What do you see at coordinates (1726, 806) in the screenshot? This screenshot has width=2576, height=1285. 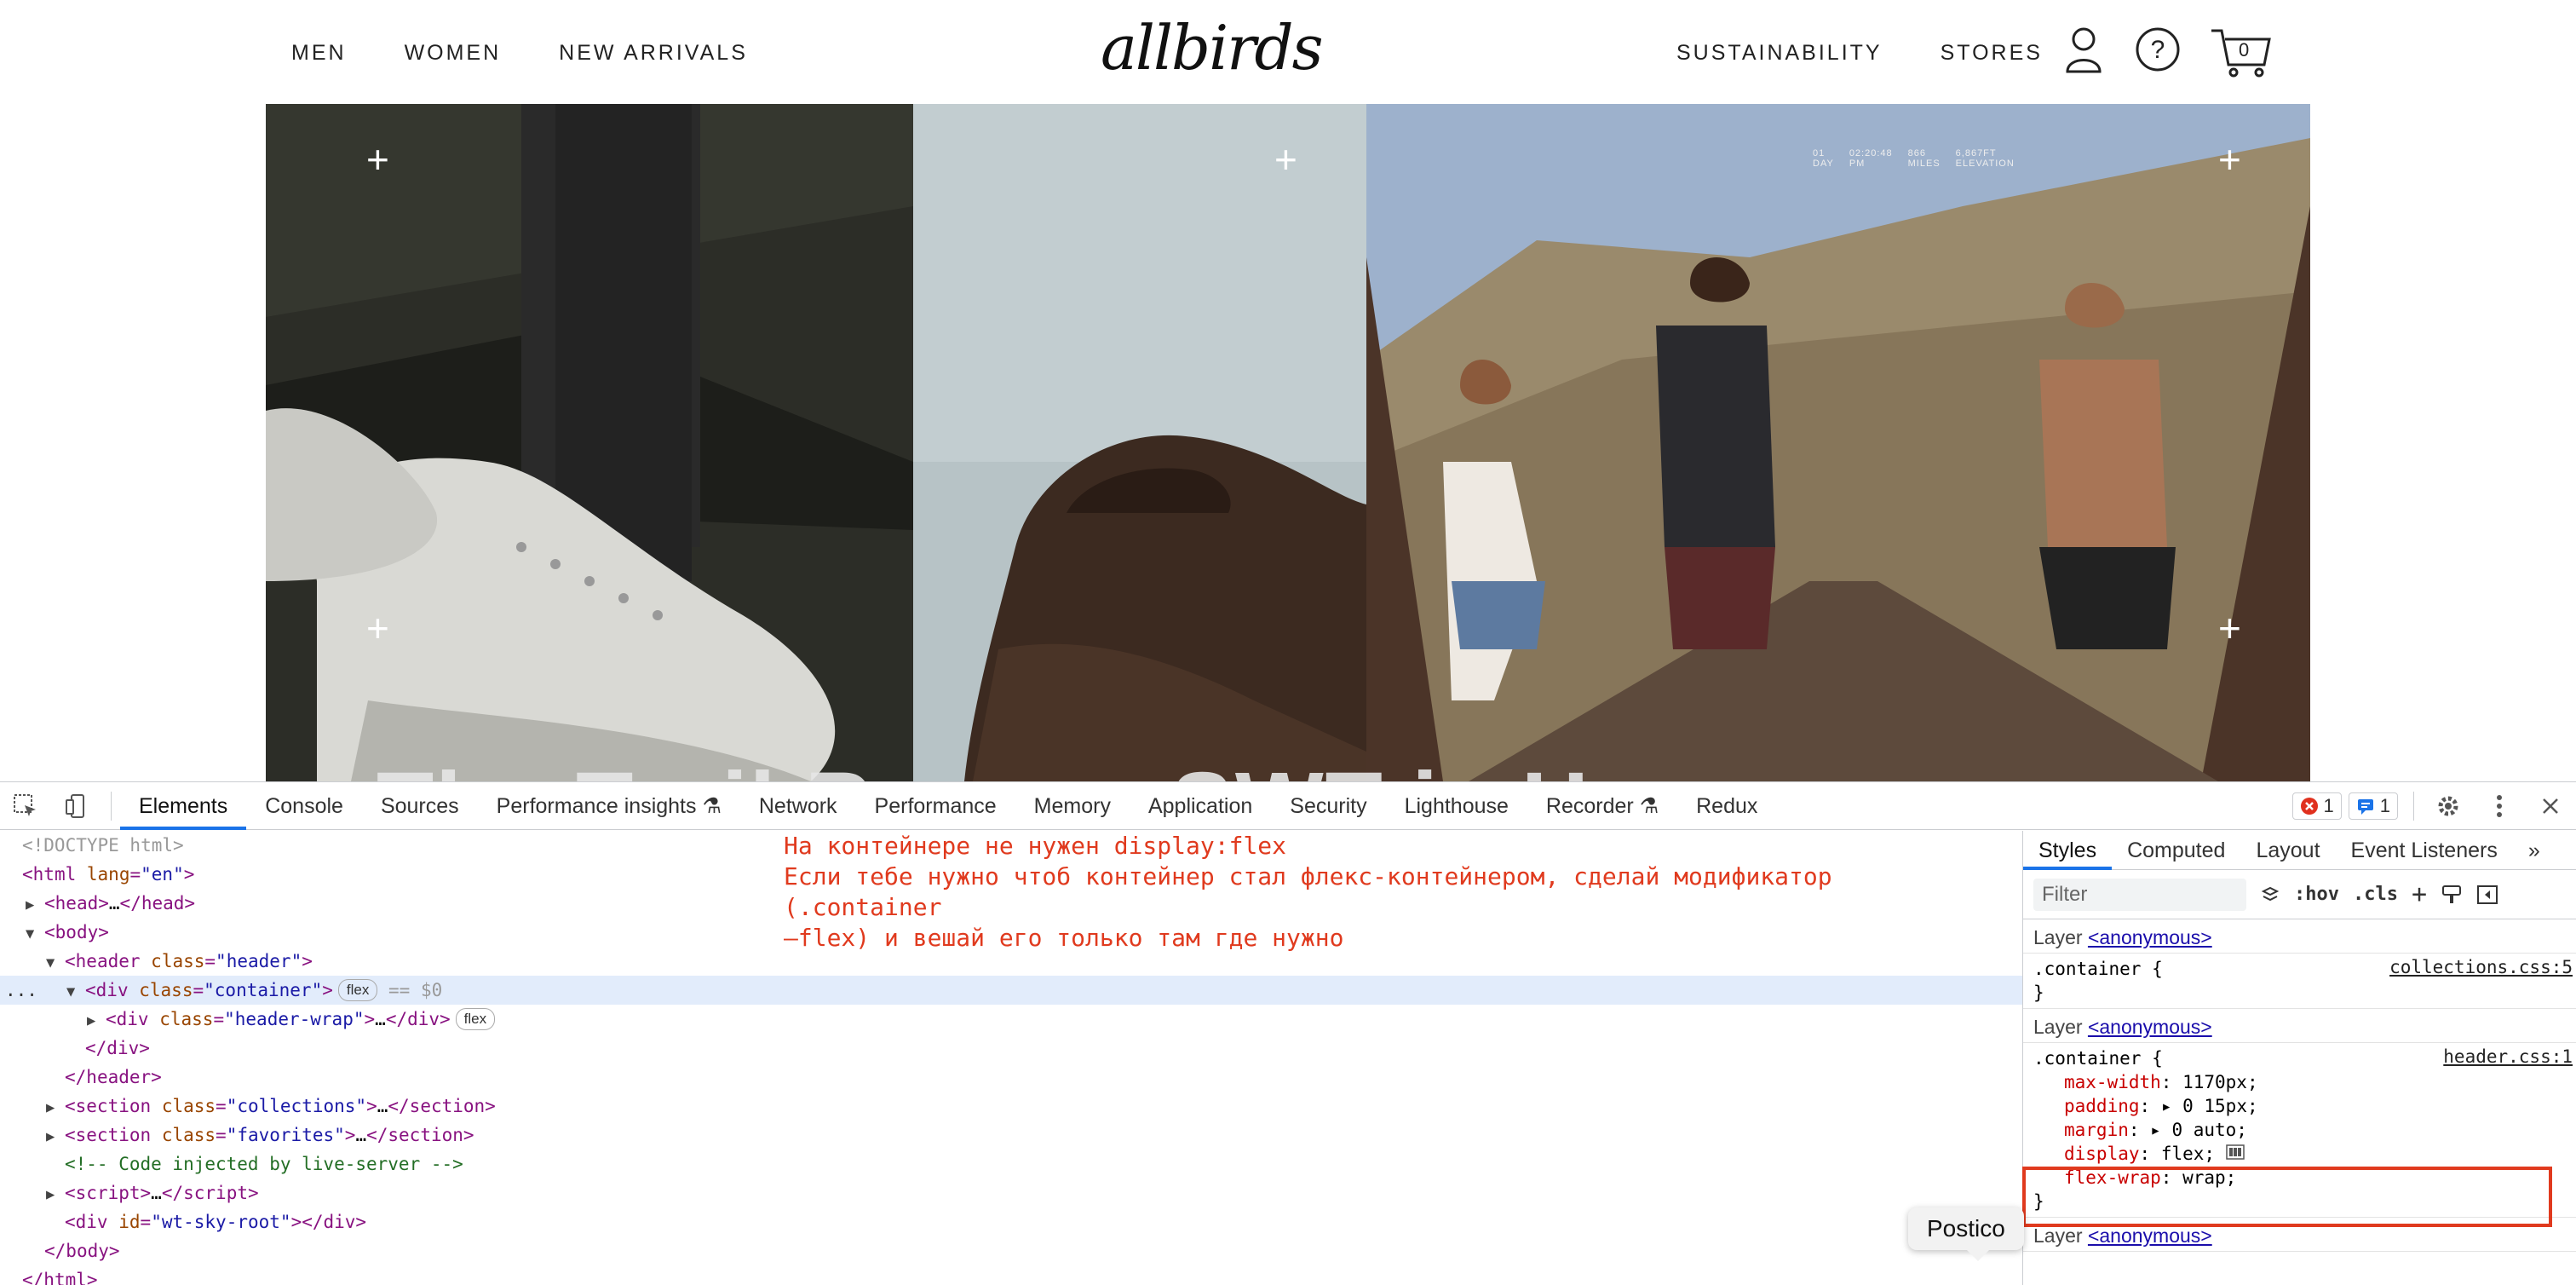 I see `tab-redux: Redux` at bounding box center [1726, 806].